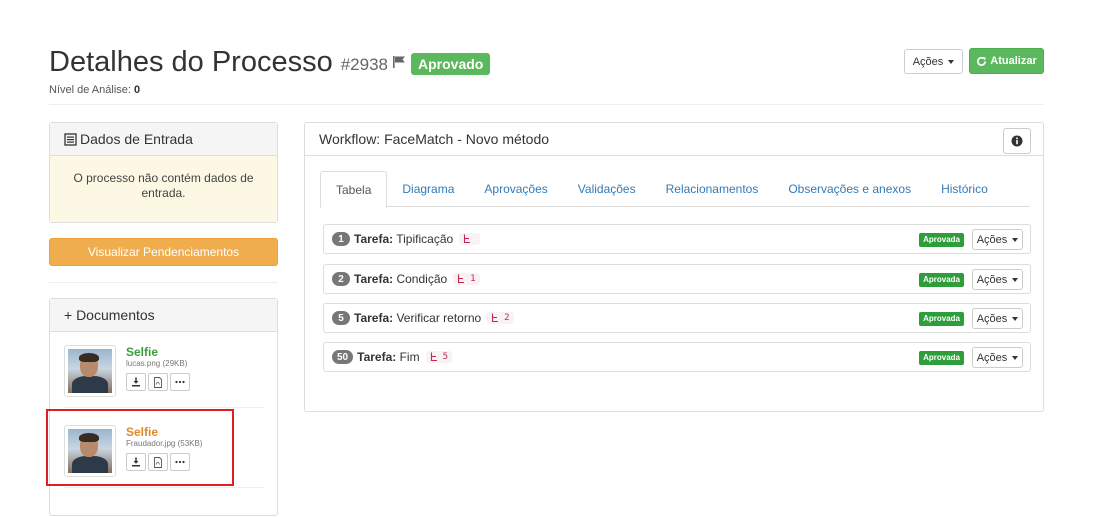 The height and width of the screenshot is (517, 1104). What do you see at coordinates (425, 239) in the screenshot?
I see `task-name: Tipificação` at bounding box center [425, 239].